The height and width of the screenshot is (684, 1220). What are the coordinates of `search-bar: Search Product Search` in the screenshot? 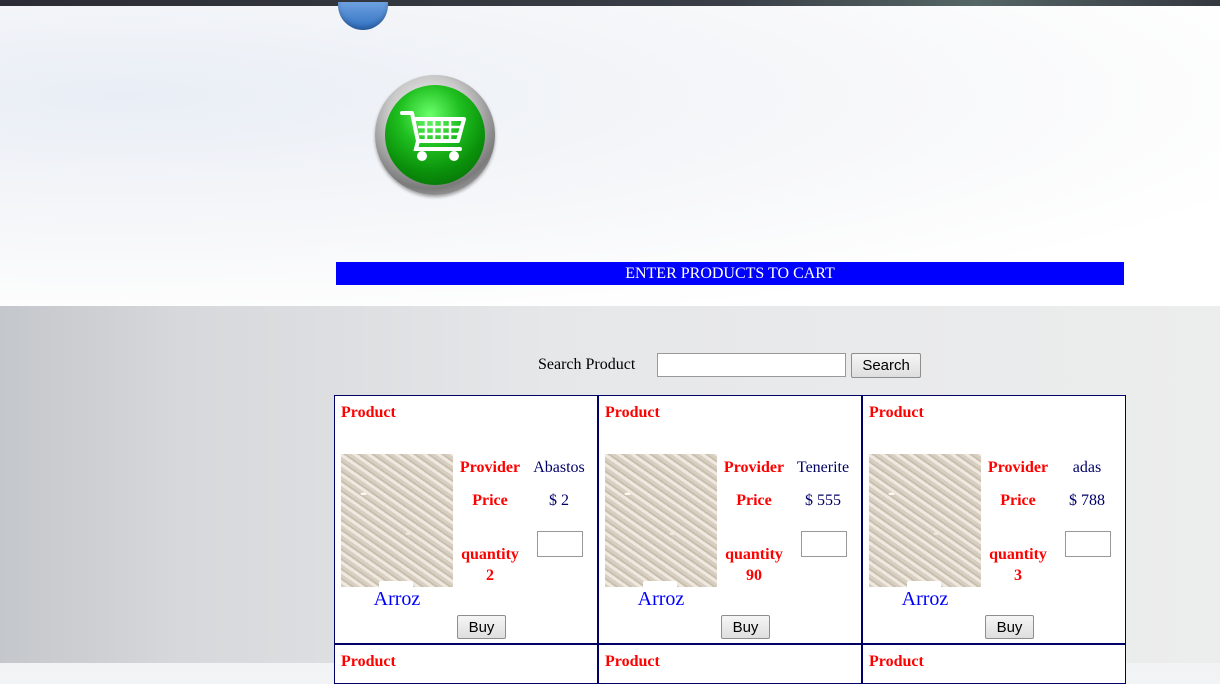 It's located at (729, 365).